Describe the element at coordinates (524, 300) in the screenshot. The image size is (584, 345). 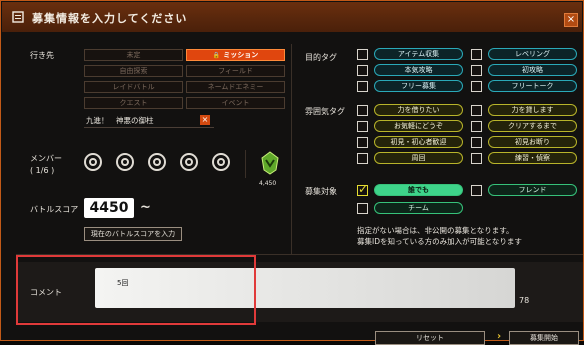
I see `comment-char-count: 78` at that location.